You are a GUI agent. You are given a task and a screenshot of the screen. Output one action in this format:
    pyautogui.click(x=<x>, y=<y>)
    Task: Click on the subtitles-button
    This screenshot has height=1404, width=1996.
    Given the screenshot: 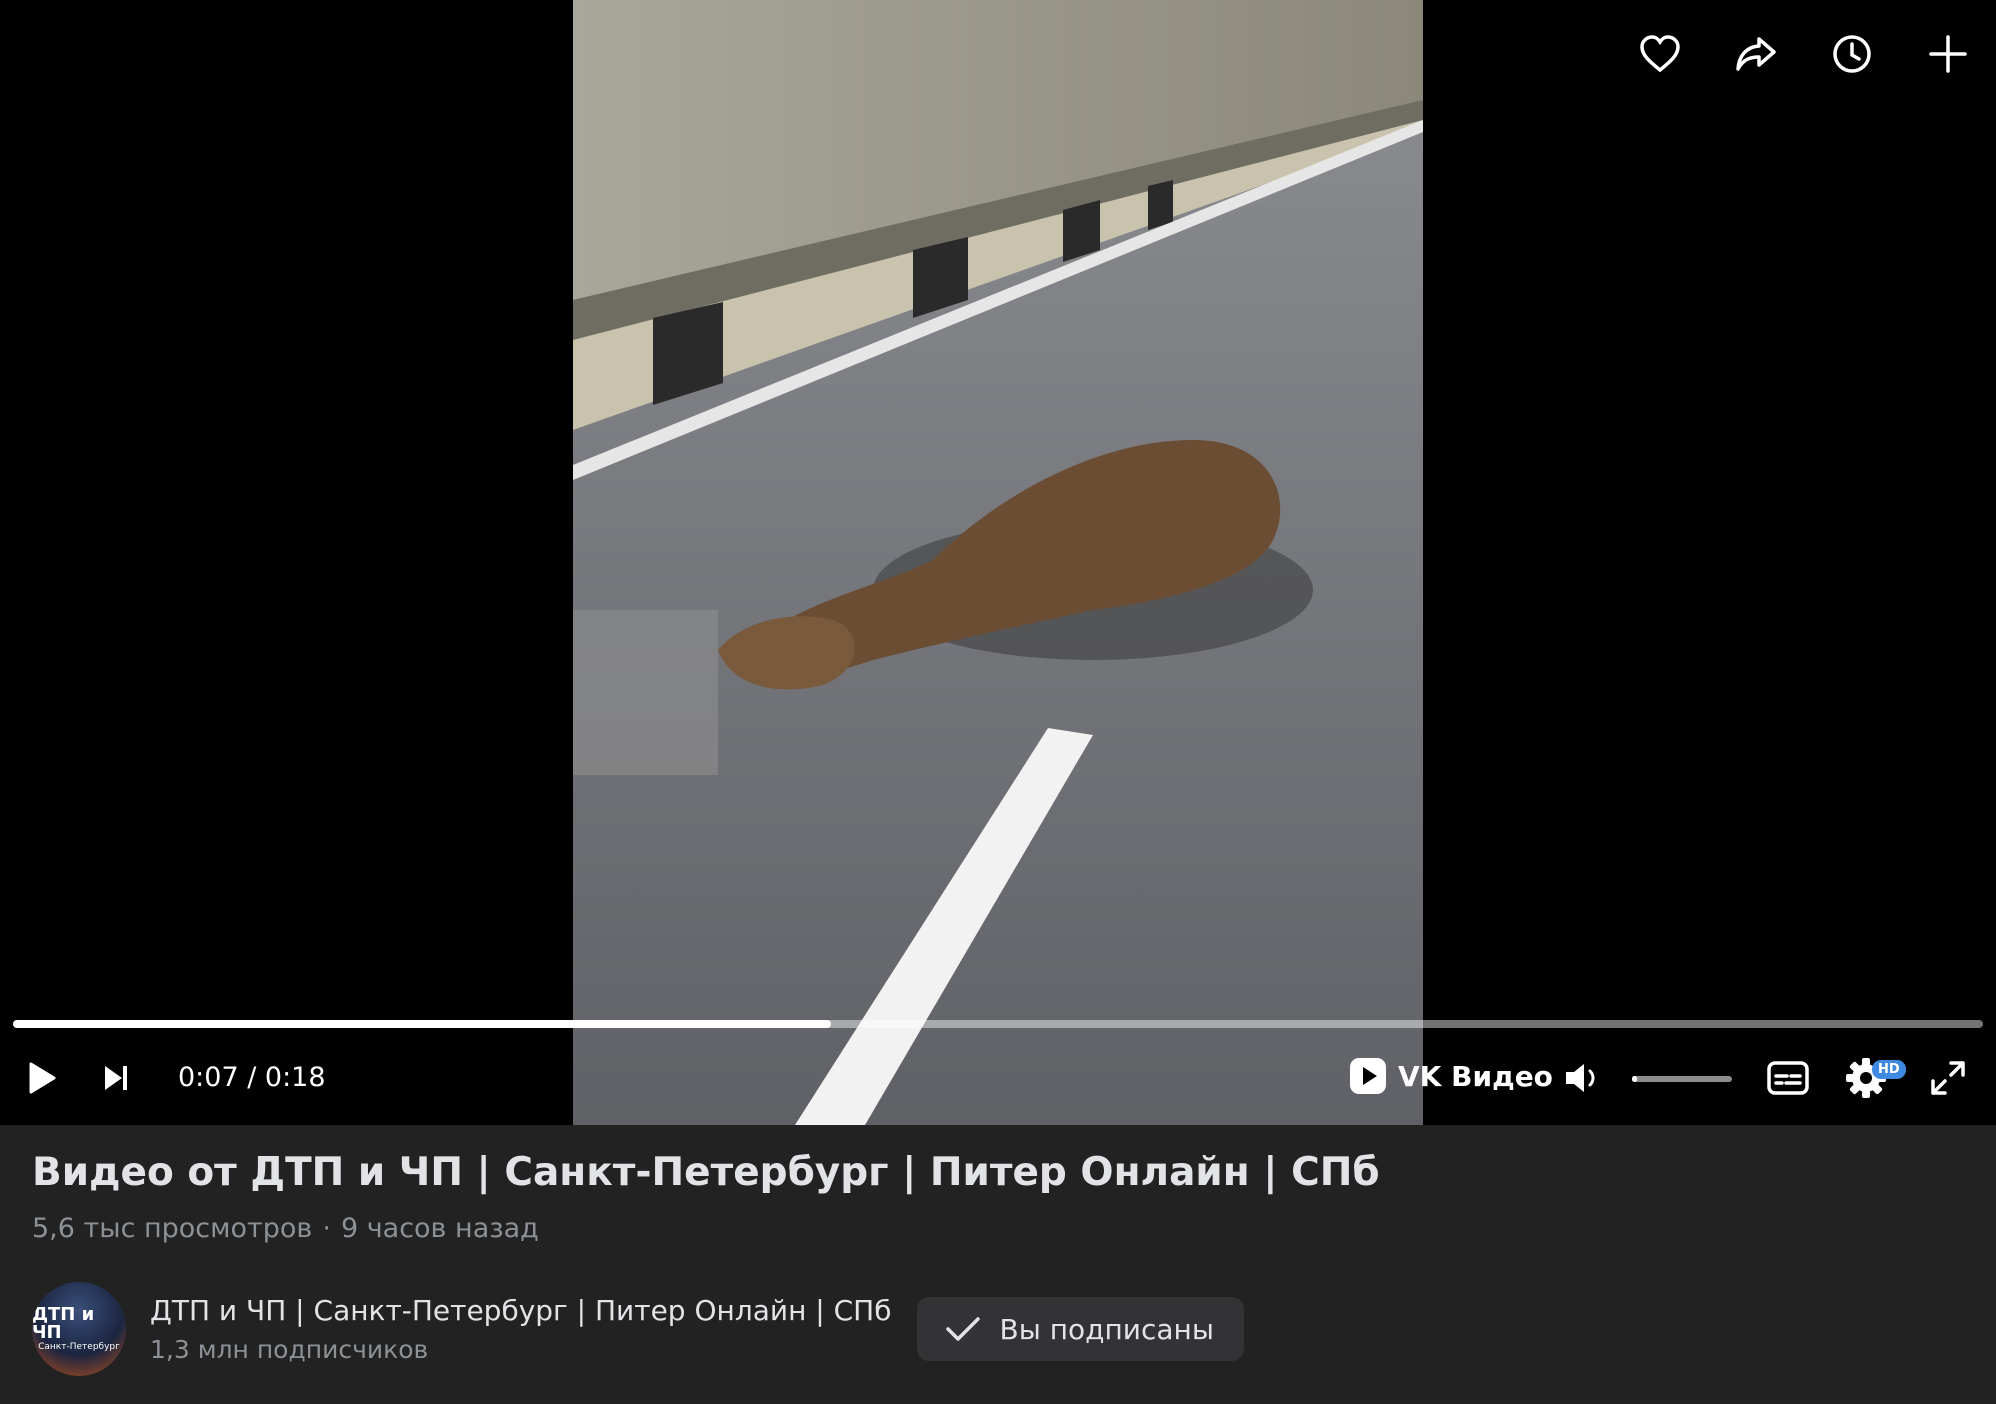 What is the action you would take?
    pyautogui.click(x=1788, y=1078)
    